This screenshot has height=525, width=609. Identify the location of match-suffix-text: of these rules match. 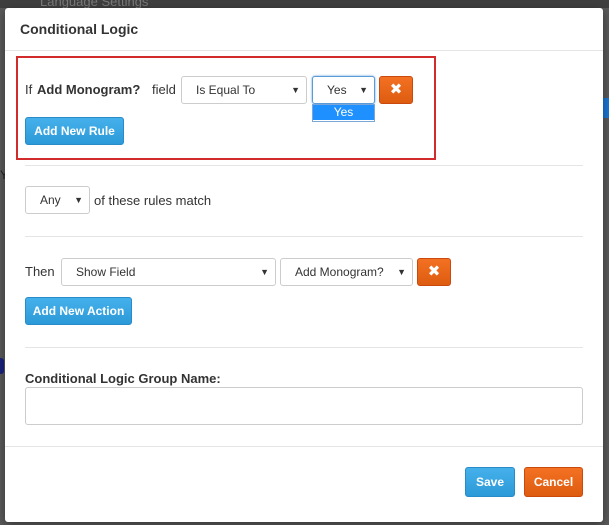
(153, 200).